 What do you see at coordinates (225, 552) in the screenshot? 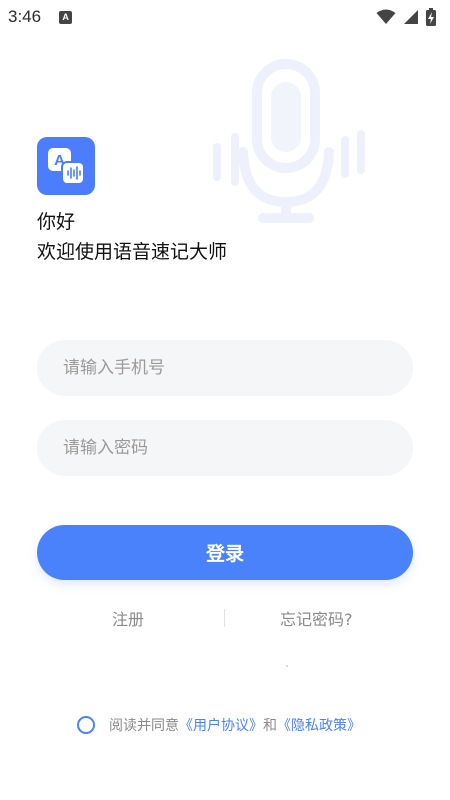
I see `login-button: 登录` at bounding box center [225, 552].